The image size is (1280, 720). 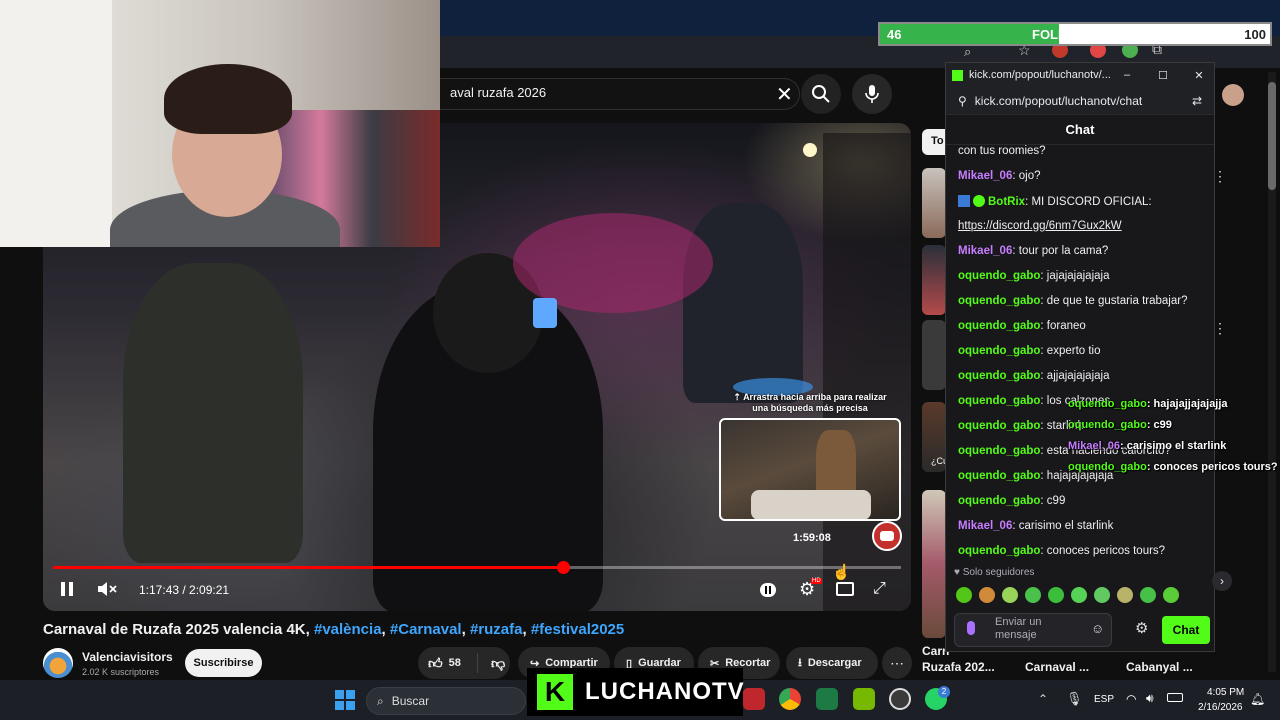 I want to click on wifi-icon: ◠, so click(x=1131, y=699).